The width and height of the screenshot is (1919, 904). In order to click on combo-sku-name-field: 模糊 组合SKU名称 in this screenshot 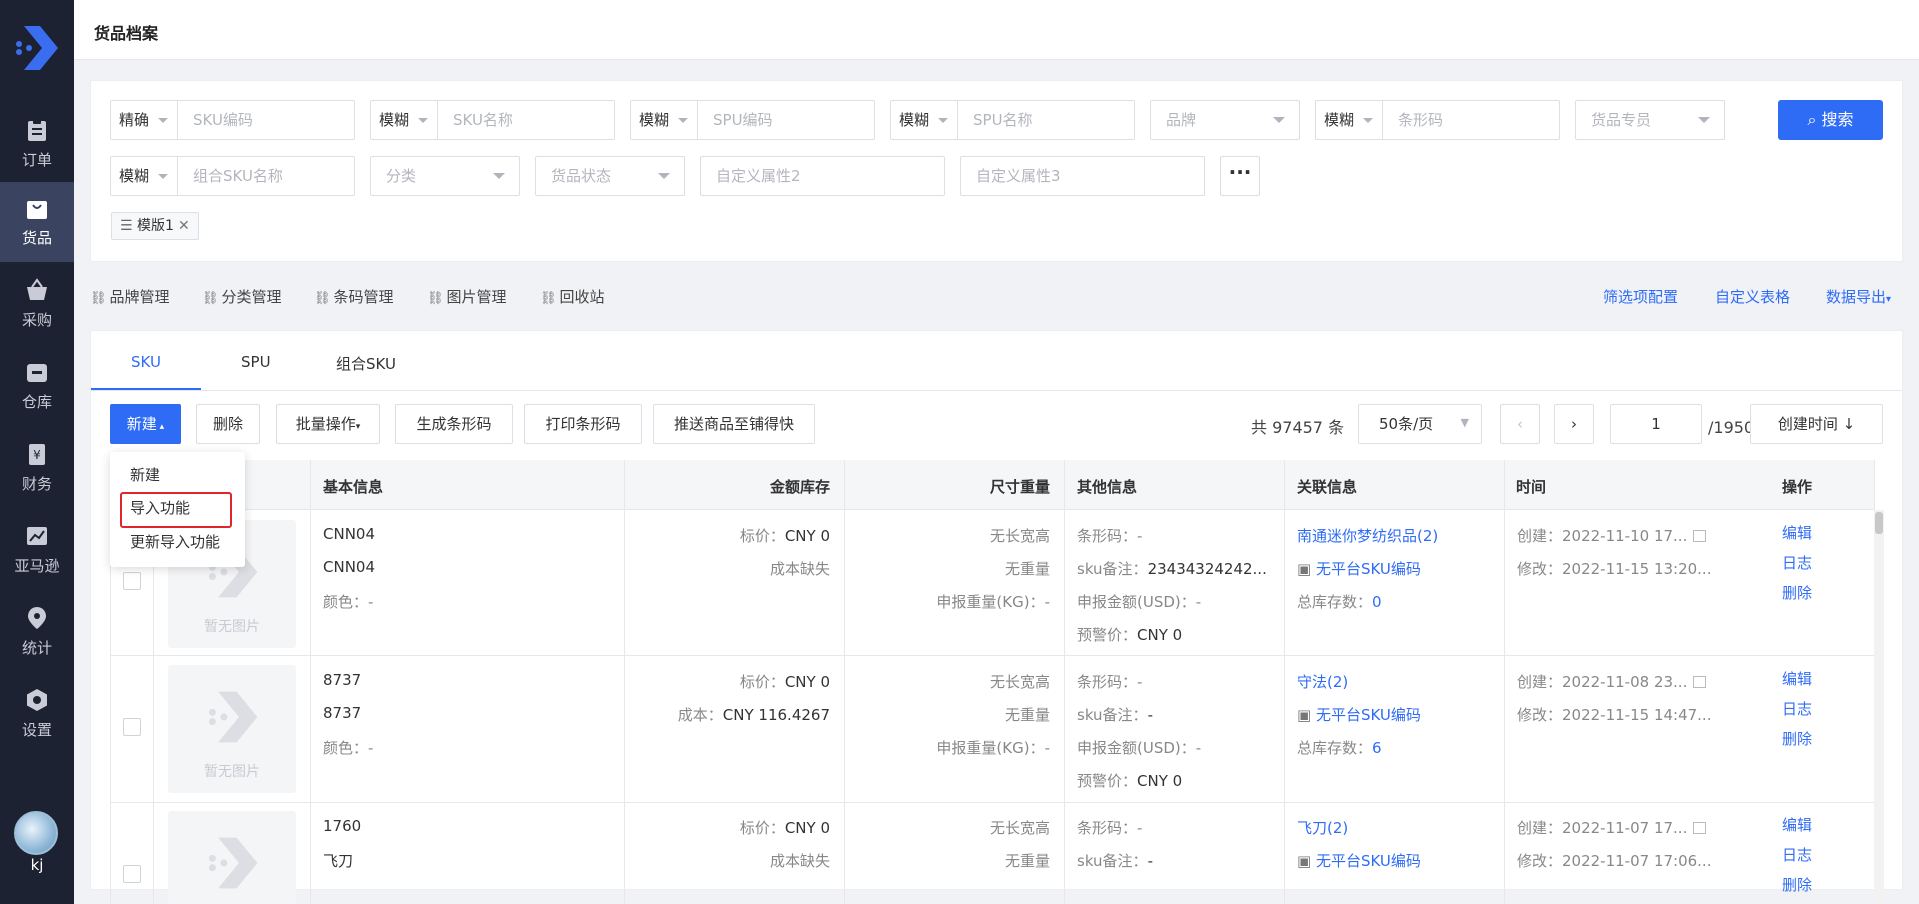, I will do `click(232, 176)`.